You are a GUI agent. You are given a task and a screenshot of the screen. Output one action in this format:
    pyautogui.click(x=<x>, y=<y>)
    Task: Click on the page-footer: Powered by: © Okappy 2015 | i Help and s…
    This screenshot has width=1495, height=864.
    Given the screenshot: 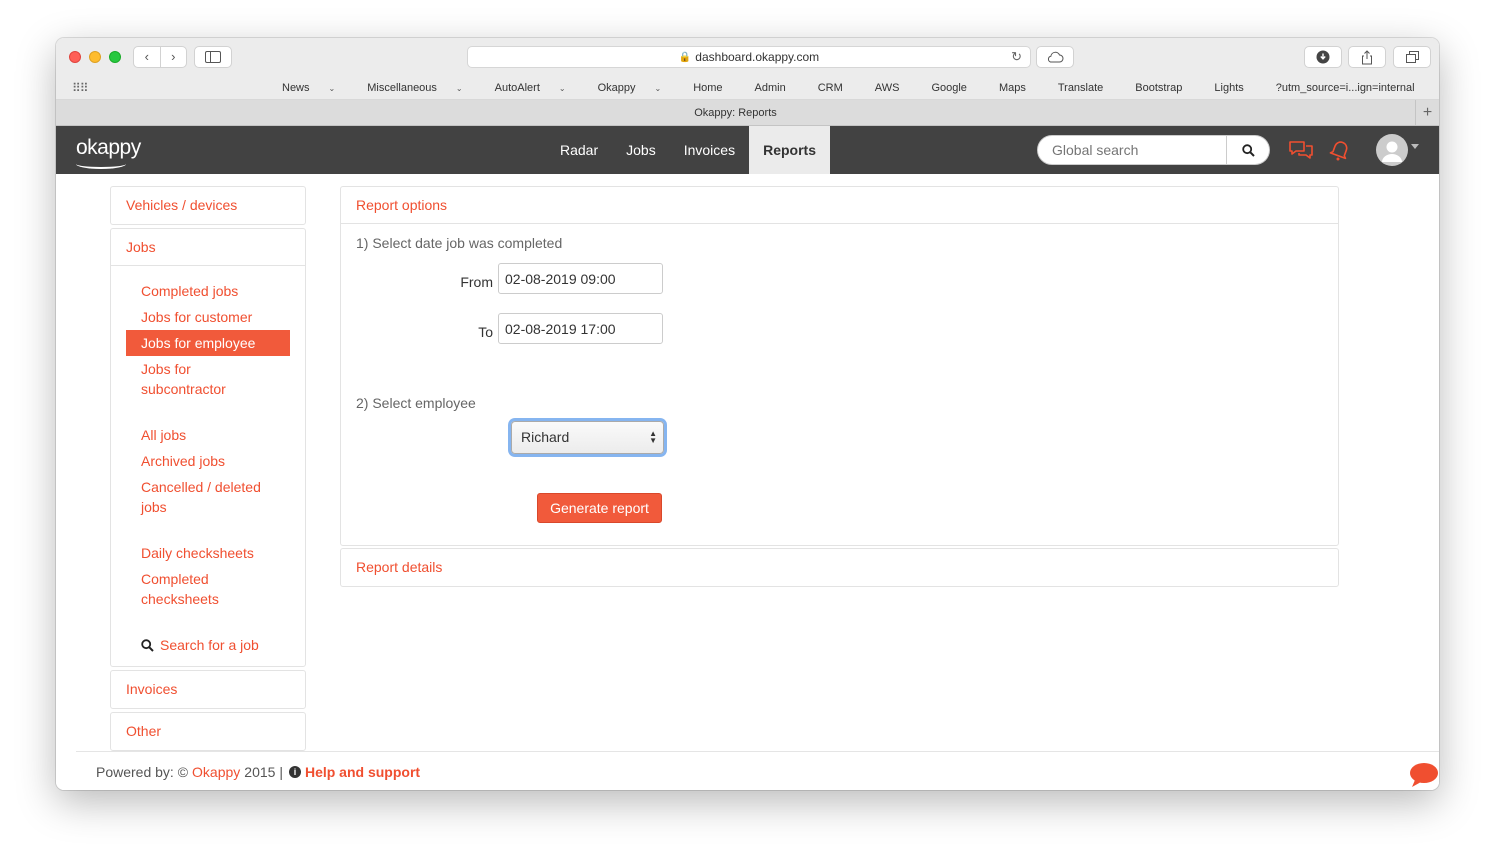 What is the action you would take?
    pyautogui.click(x=757, y=770)
    